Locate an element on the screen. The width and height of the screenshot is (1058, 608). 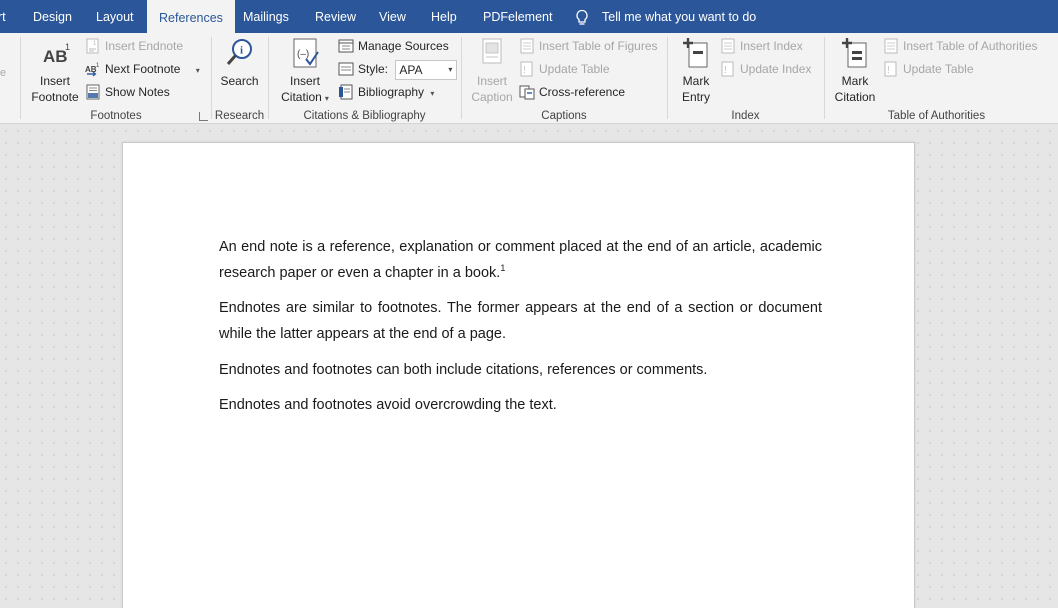
update-table-authorities-button: ! Update Table is located at coordinates (928, 69).